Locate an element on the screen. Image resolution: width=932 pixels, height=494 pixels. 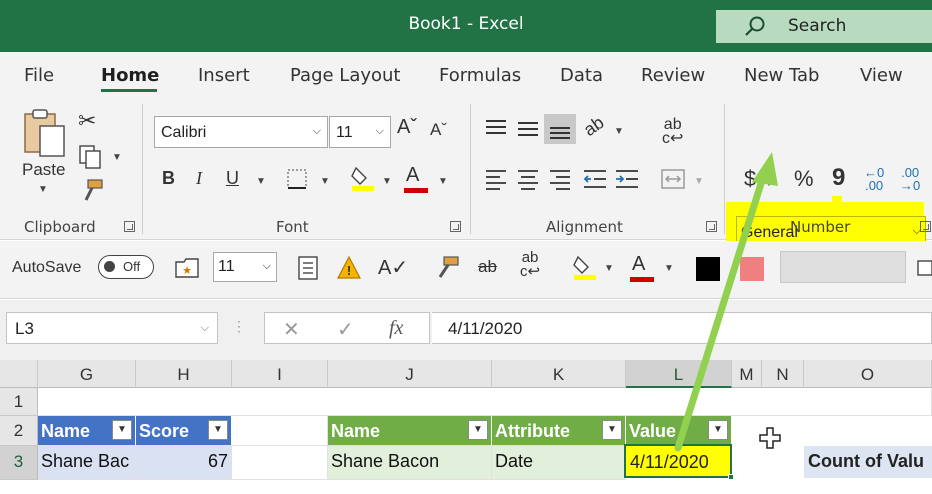
fill-color-qat-icon is located at coordinates (585, 267).